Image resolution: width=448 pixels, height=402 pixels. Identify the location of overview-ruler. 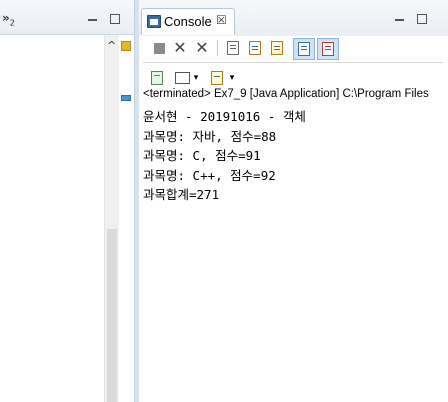
(126, 218).